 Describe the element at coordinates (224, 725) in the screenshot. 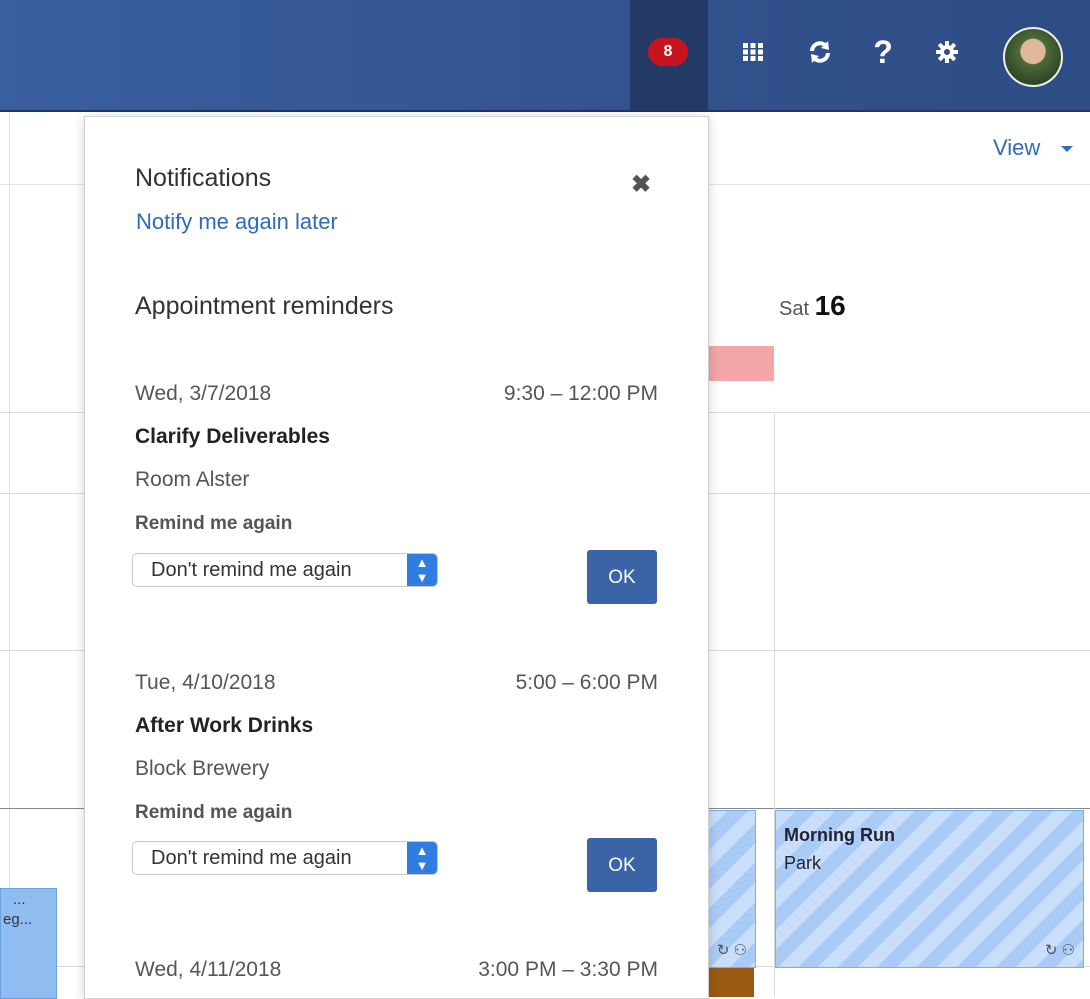

I see `reminder-subject: After Work Drinks` at that location.